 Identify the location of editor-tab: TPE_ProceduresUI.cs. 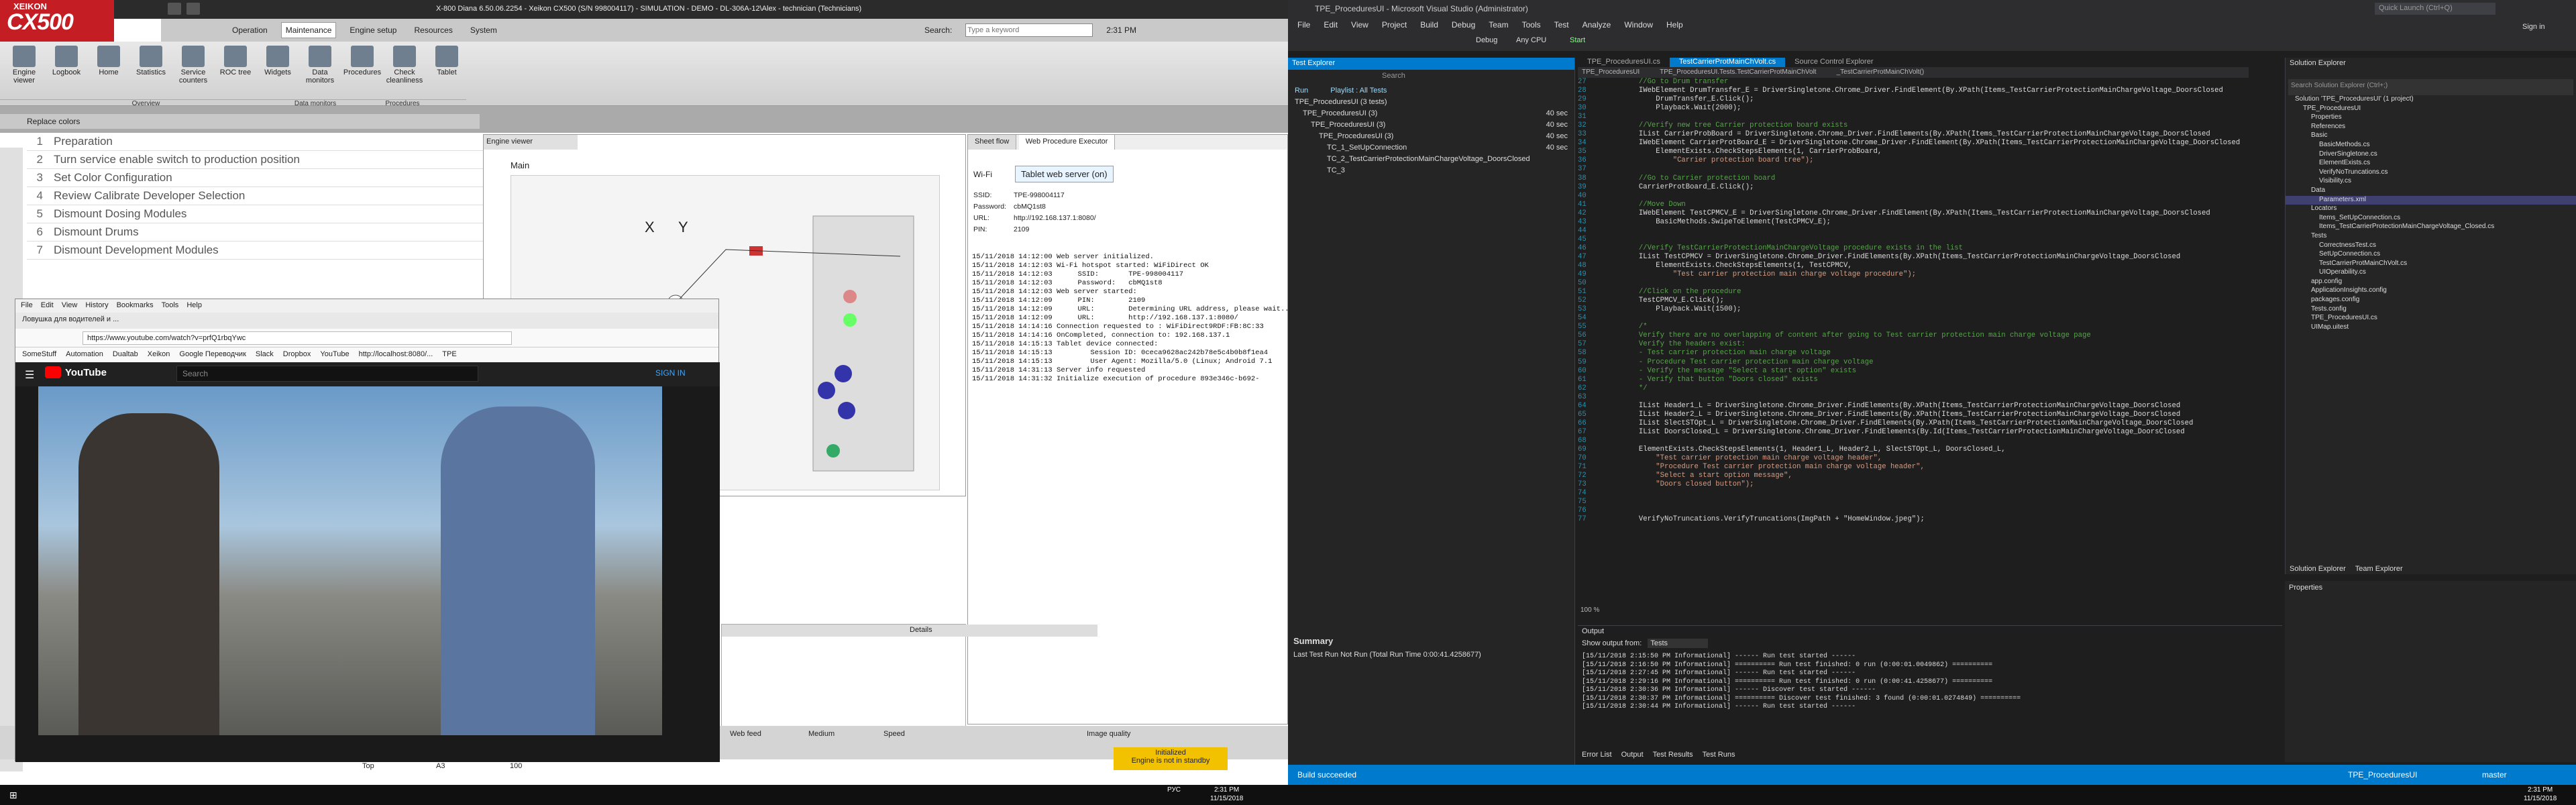
(1624, 62).